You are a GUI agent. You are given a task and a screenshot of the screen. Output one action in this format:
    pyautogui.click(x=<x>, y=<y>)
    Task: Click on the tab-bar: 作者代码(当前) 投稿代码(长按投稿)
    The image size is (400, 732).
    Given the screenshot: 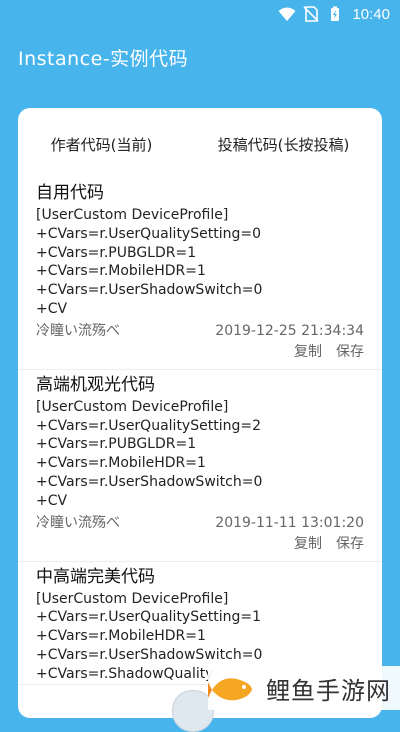 What is the action you would take?
    pyautogui.click(x=200, y=145)
    